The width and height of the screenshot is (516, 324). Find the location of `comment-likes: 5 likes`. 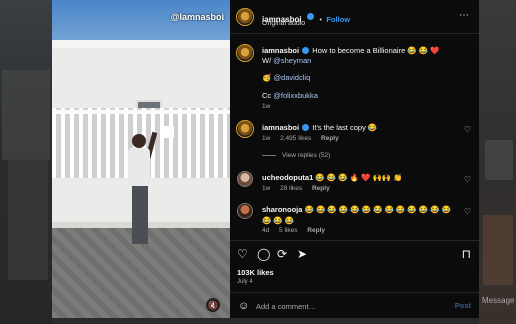

comment-likes: 5 likes is located at coordinates (288, 230).